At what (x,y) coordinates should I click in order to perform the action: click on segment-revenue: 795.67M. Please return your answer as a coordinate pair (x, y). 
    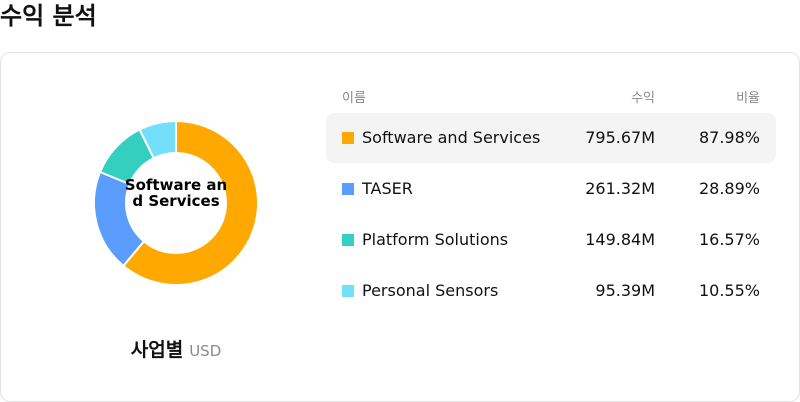
    Looking at the image, I should click on (620, 137).